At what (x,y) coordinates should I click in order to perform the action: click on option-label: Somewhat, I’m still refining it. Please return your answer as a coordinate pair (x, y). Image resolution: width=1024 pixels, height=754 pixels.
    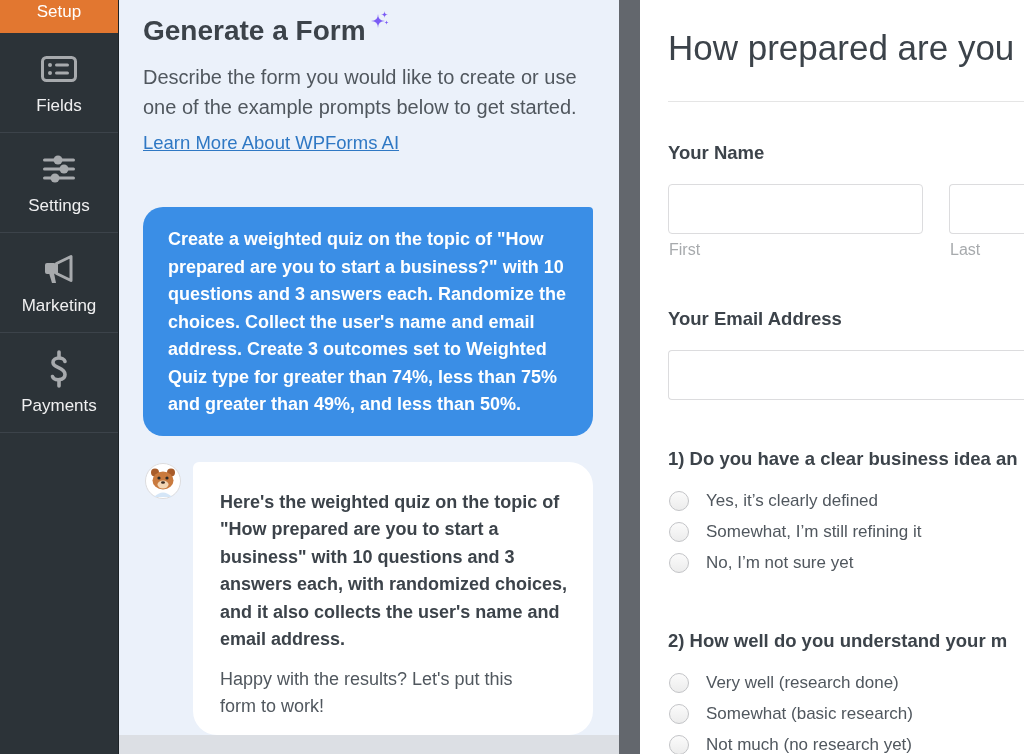
    Looking at the image, I should click on (814, 531).